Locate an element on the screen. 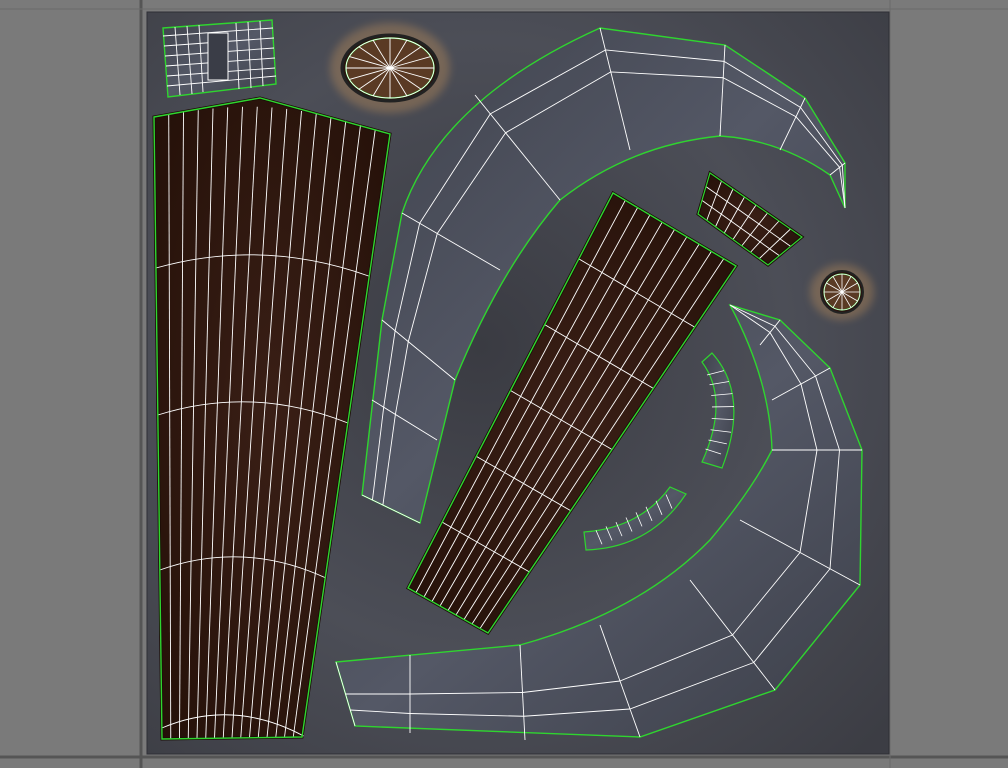 This screenshot has height=768, width=1008. island-oval-disc is located at coordinates (390, 68).